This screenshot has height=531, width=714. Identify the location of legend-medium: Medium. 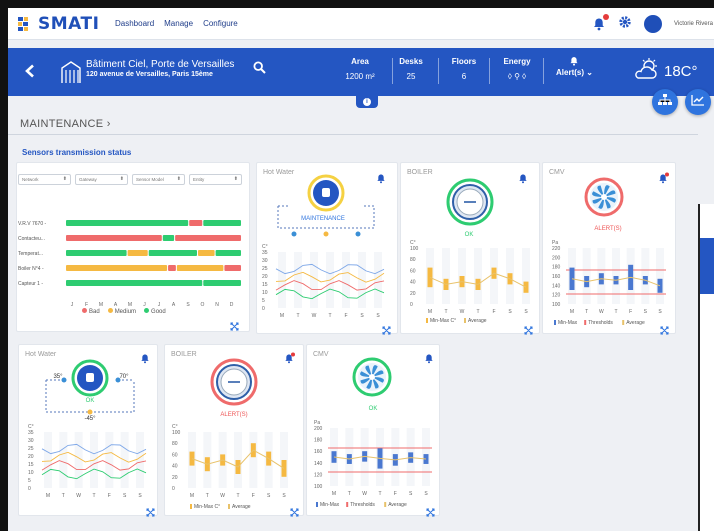
(121, 311).